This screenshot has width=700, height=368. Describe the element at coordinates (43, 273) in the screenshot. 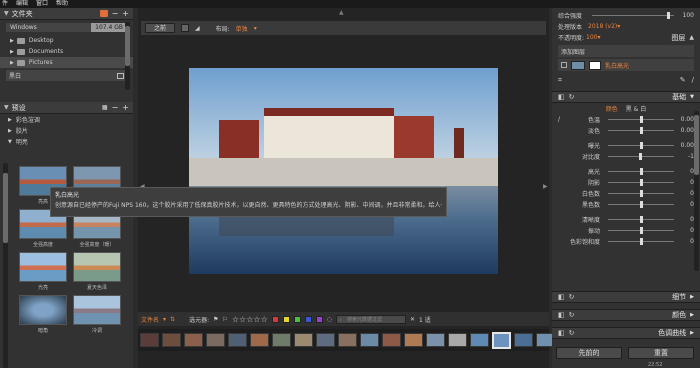

I see `preset-thumb: 光亮` at that location.